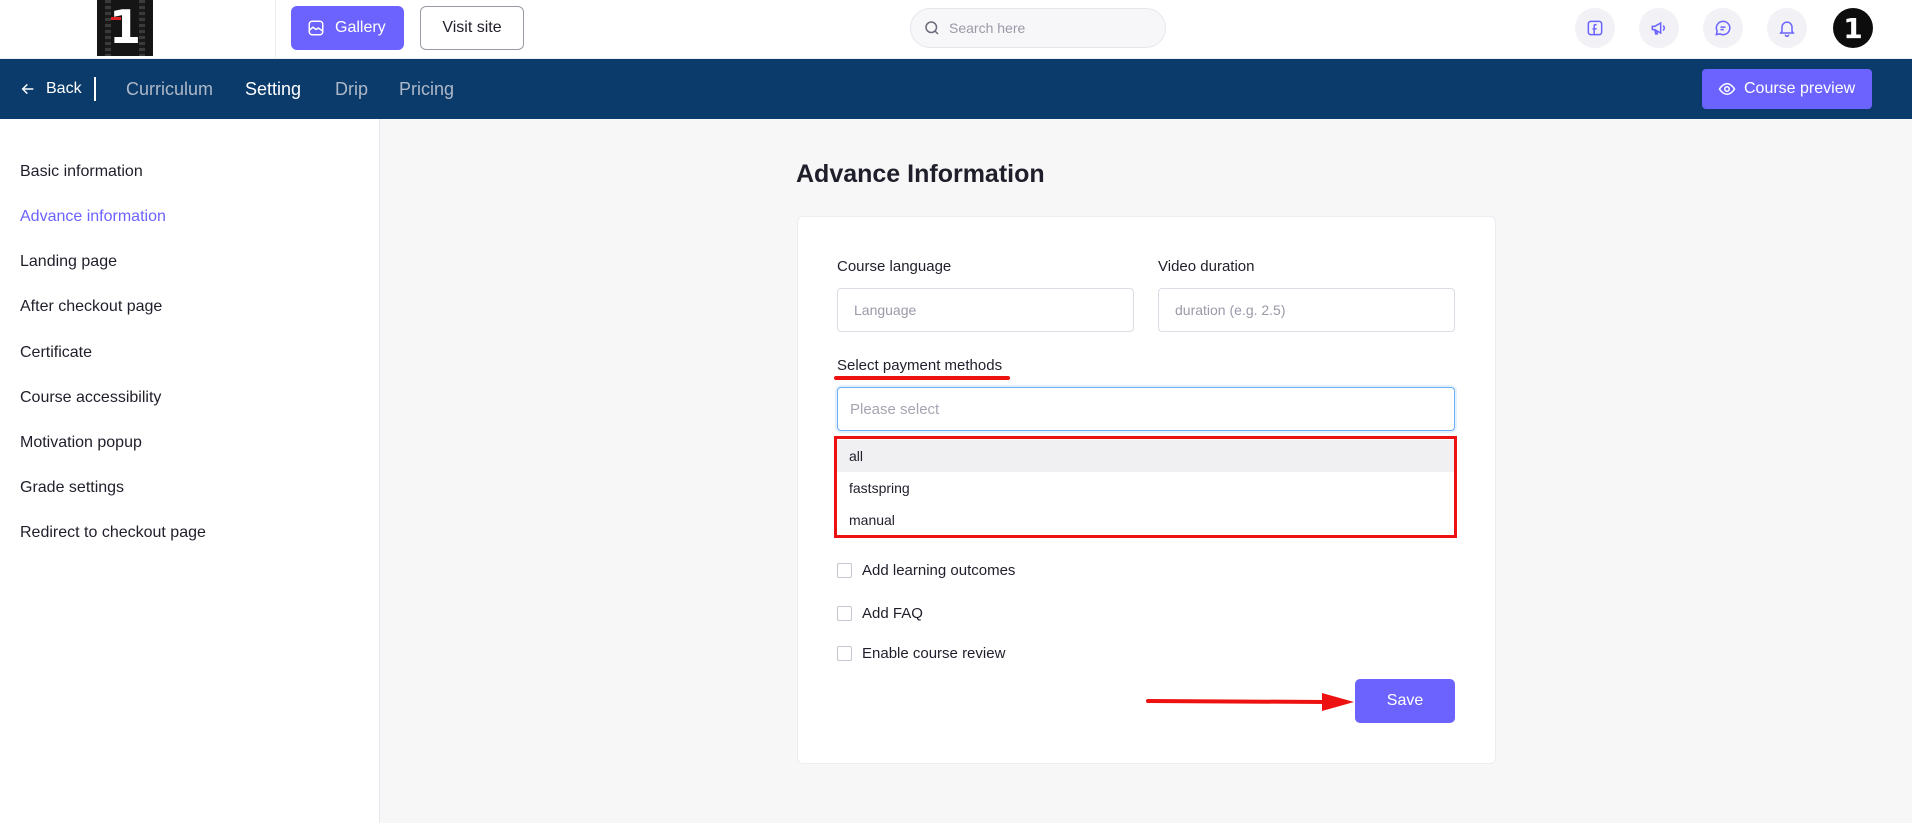 Image resolution: width=1912 pixels, height=823 pixels. What do you see at coordinates (113, 533) in the screenshot?
I see `sidebar-item-redirect-to-checkout-page: Redirect to checkout page` at bounding box center [113, 533].